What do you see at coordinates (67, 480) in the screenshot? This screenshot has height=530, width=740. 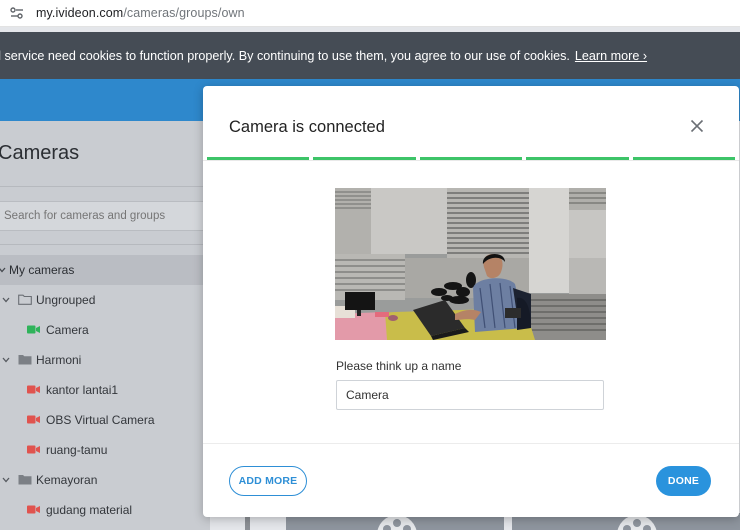 I see `tree-label: Kemayoran` at bounding box center [67, 480].